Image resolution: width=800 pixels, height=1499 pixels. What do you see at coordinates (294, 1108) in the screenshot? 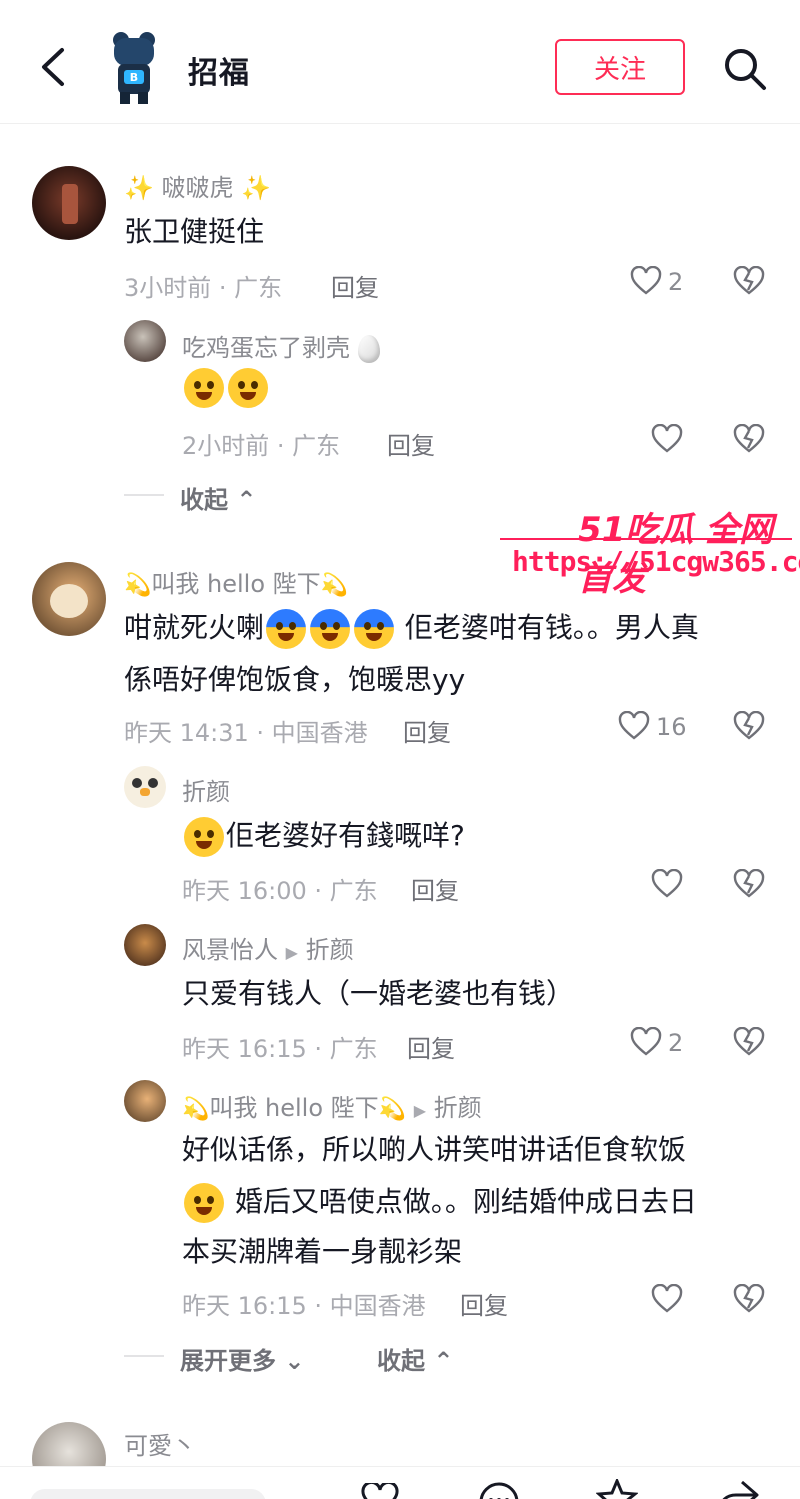
I see `reply-username-text: 叫我 hello 陛下` at bounding box center [294, 1108].